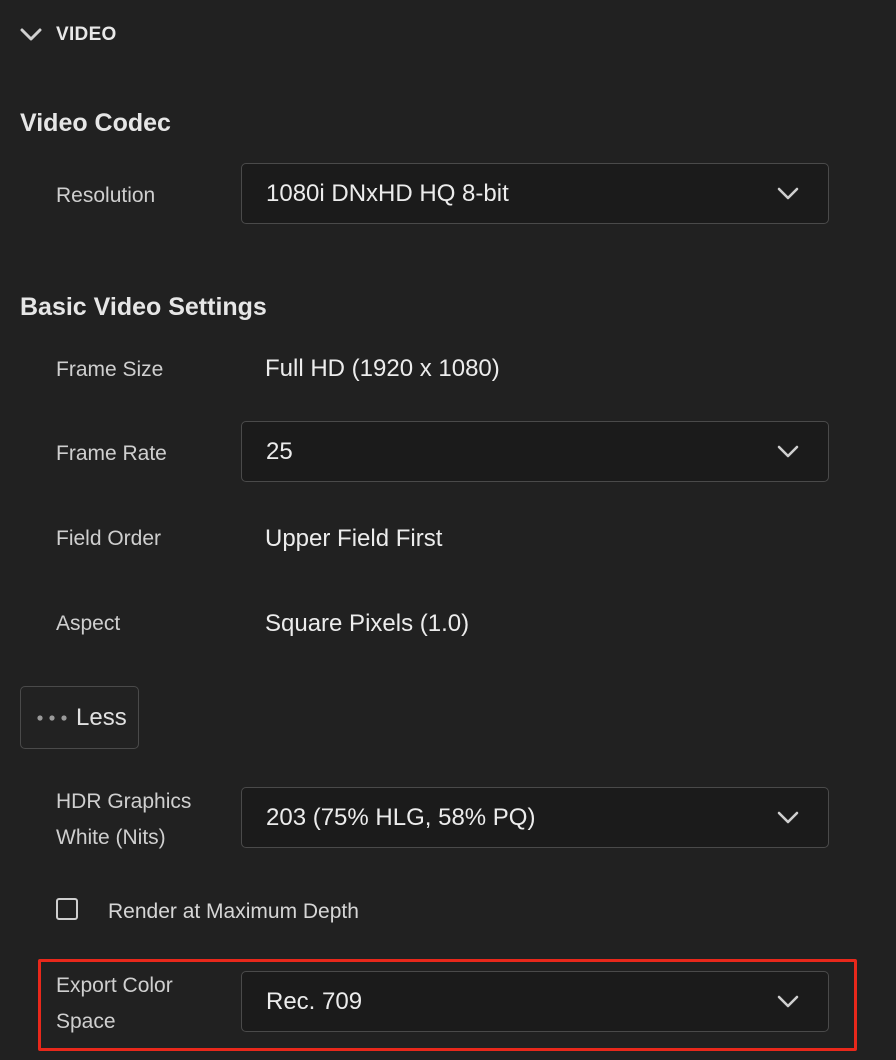  Describe the element at coordinates (382, 368) in the screenshot. I see `frame-size-value: Full HD (1920 x 1080)` at that location.